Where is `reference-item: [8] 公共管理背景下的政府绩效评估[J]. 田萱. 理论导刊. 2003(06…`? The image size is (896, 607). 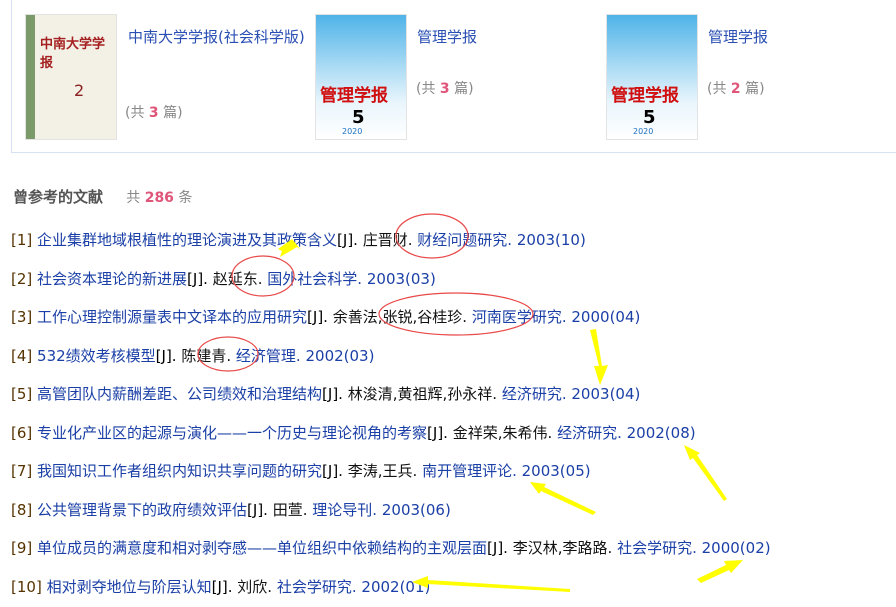
reference-item: [8] 公共管理背景下的政府绩效评估[J]. 田萱. 理论导刊. 2003(06… is located at coordinates (231, 509).